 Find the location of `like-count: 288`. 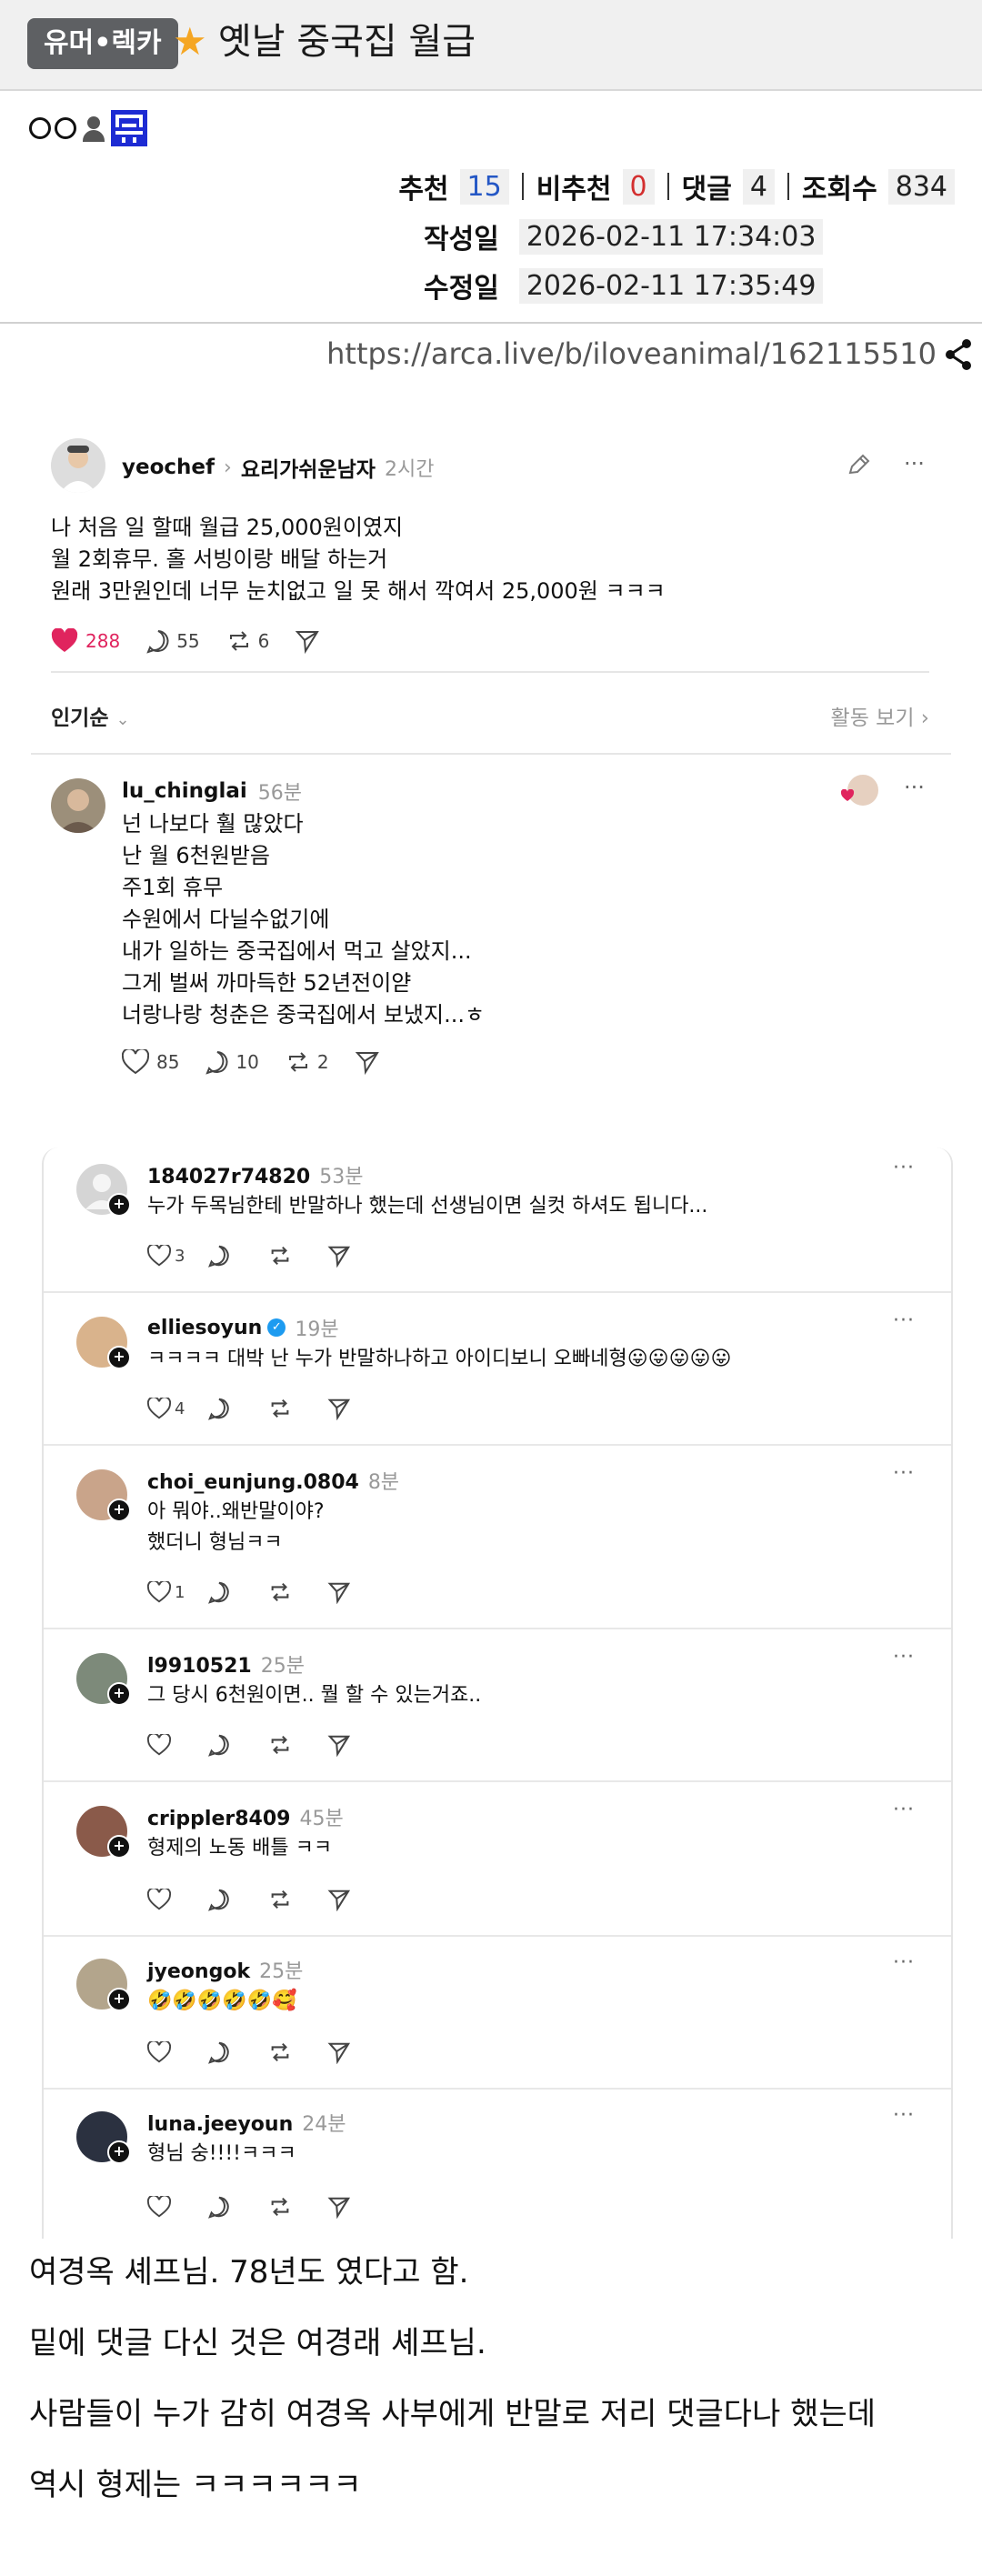

like-count: 288 is located at coordinates (103, 641).